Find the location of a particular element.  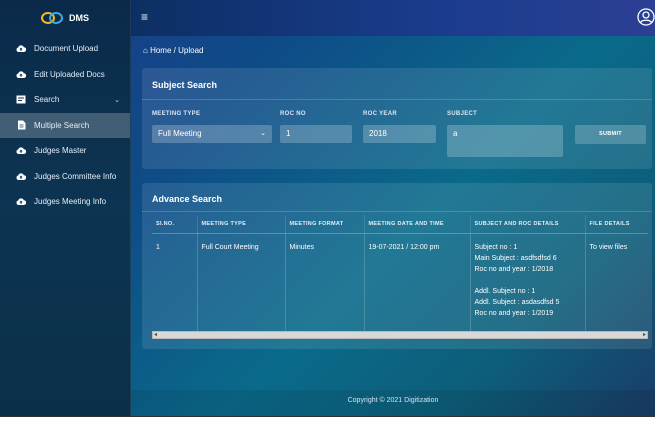

subject-search-title: Subject Search is located at coordinates (185, 85).